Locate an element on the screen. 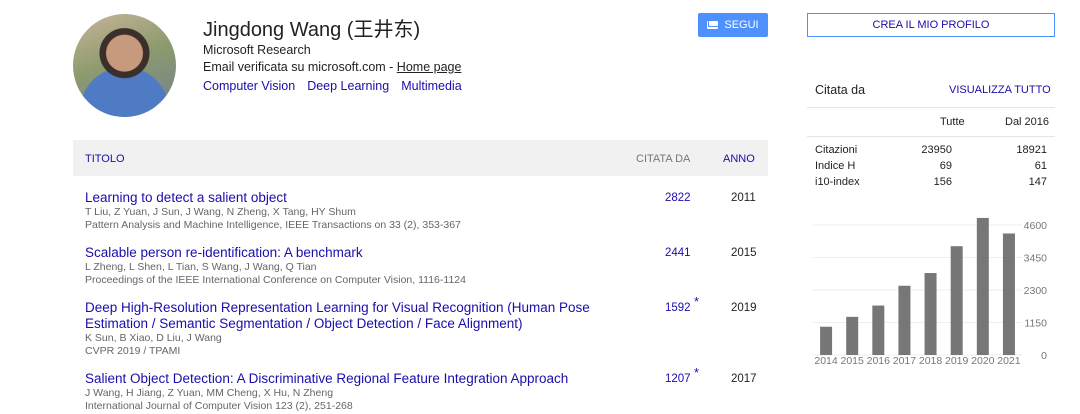 The height and width of the screenshot is (414, 1080). homepage-link: Home page is located at coordinates (429, 67).